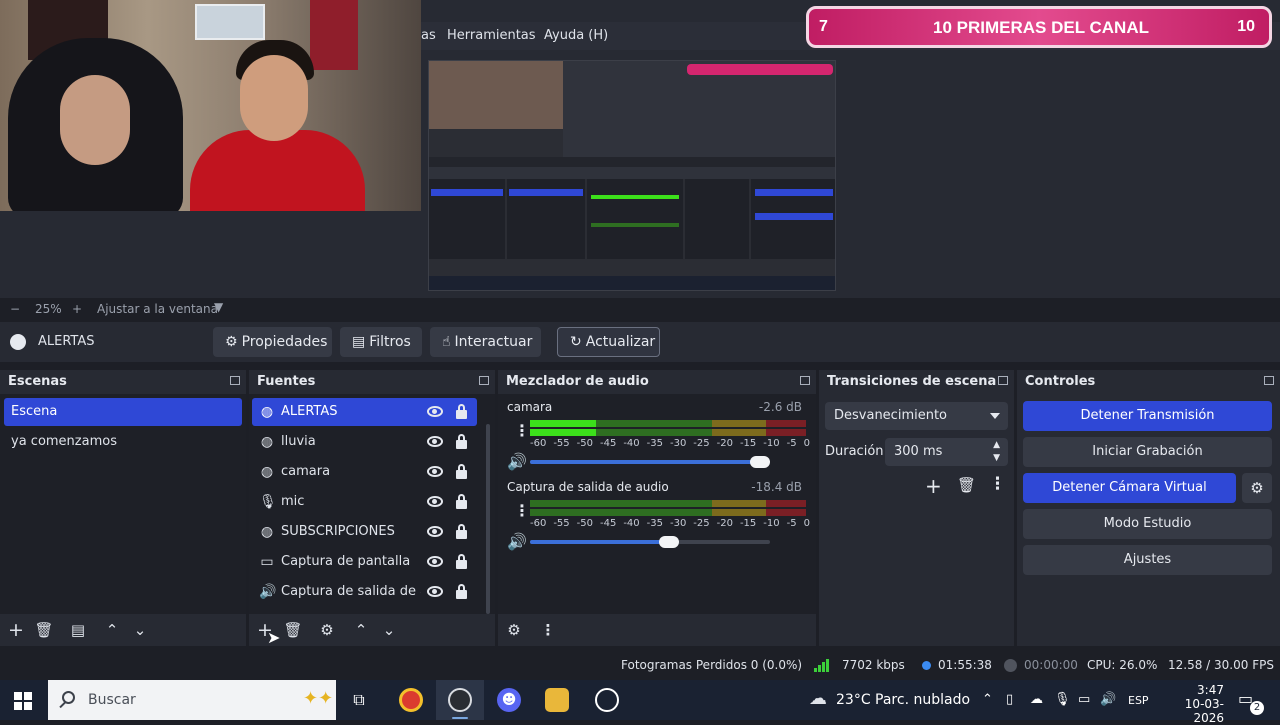 The width and height of the screenshot is (1280, 725). I want to click on interact-button: ☝ Interactuar, so click(485, 342).